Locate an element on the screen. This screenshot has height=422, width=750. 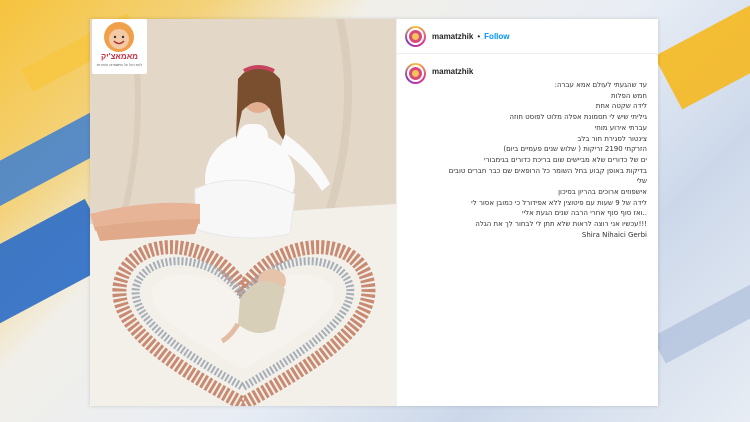
logo-subtext: ליגת הכל על המשפחה וההורות is located at coordinates (119, 65).